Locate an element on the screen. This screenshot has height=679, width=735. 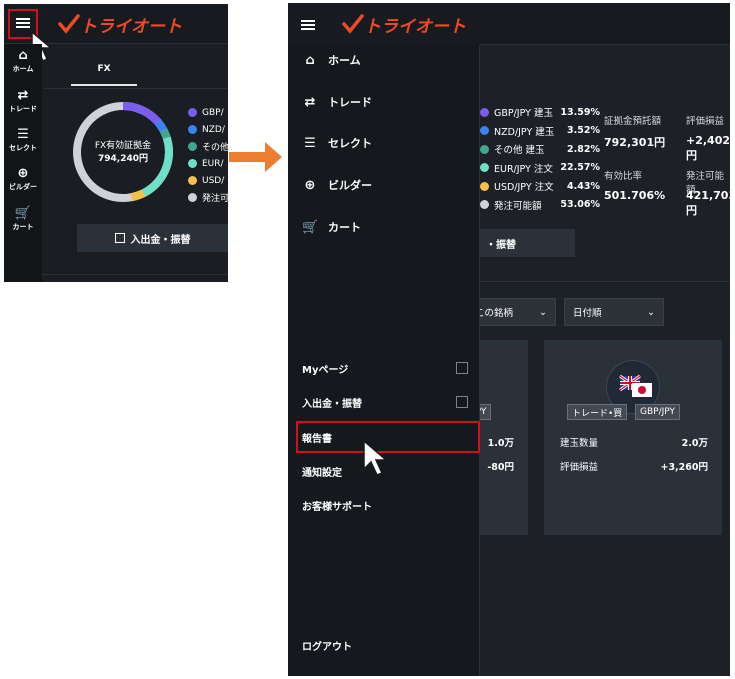
external-link-icon is located at coordinates (119, 238).